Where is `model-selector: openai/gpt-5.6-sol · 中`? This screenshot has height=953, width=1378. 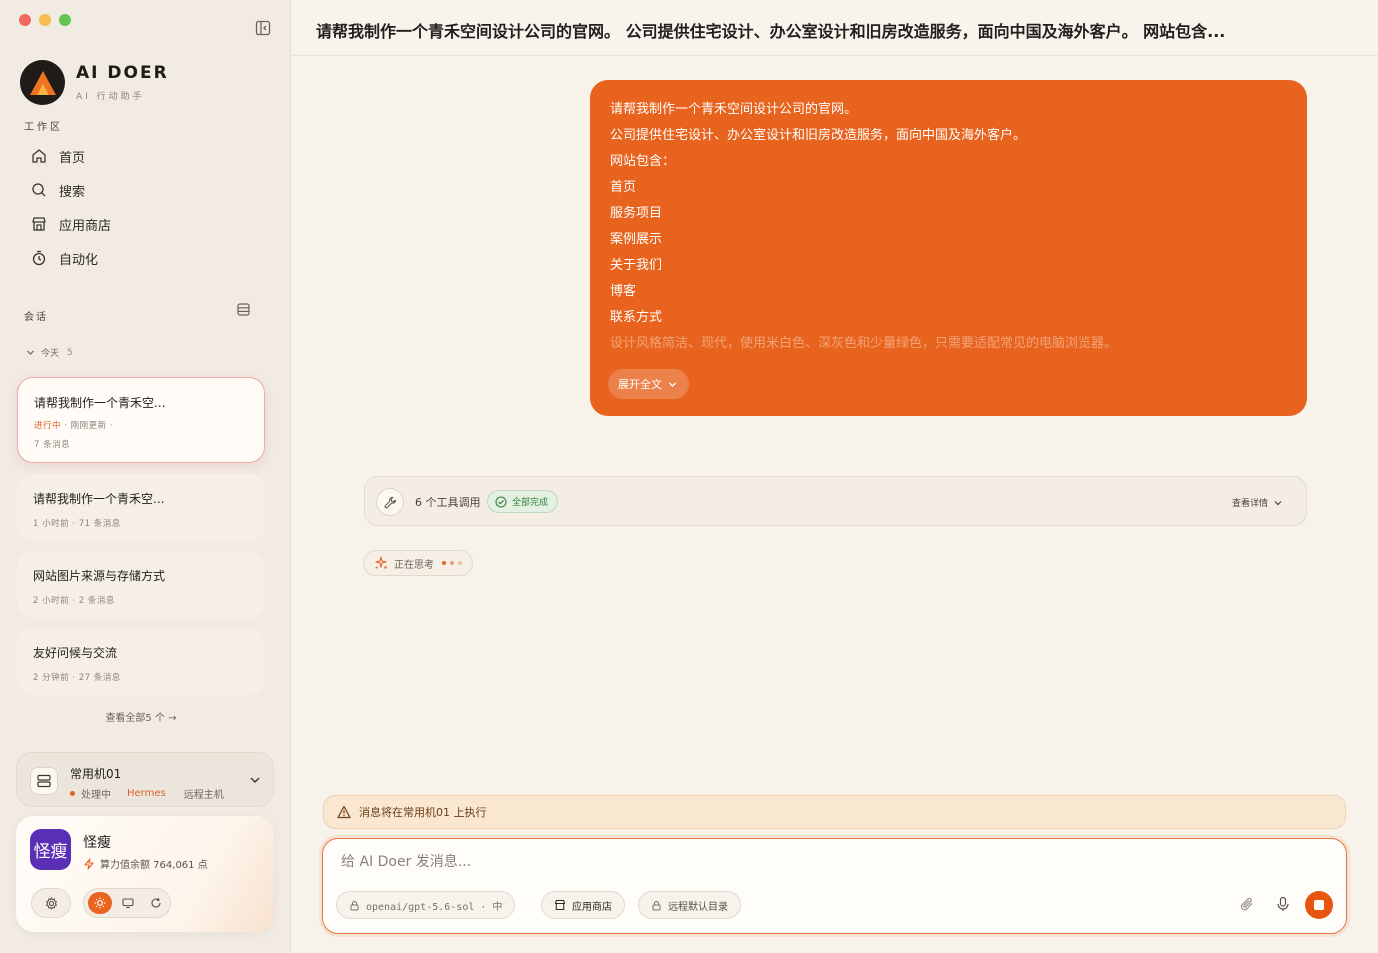 model-selector: openai/gpt-5.6-sol · 中 is located at coordinates (426, 905).